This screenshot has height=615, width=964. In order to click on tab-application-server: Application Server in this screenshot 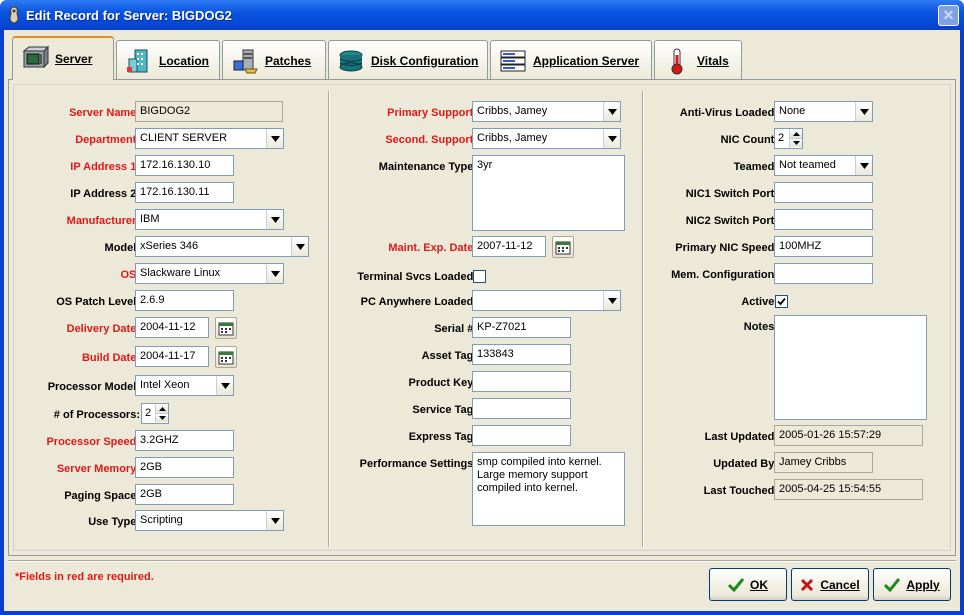, I will do `click(571, 60)`.